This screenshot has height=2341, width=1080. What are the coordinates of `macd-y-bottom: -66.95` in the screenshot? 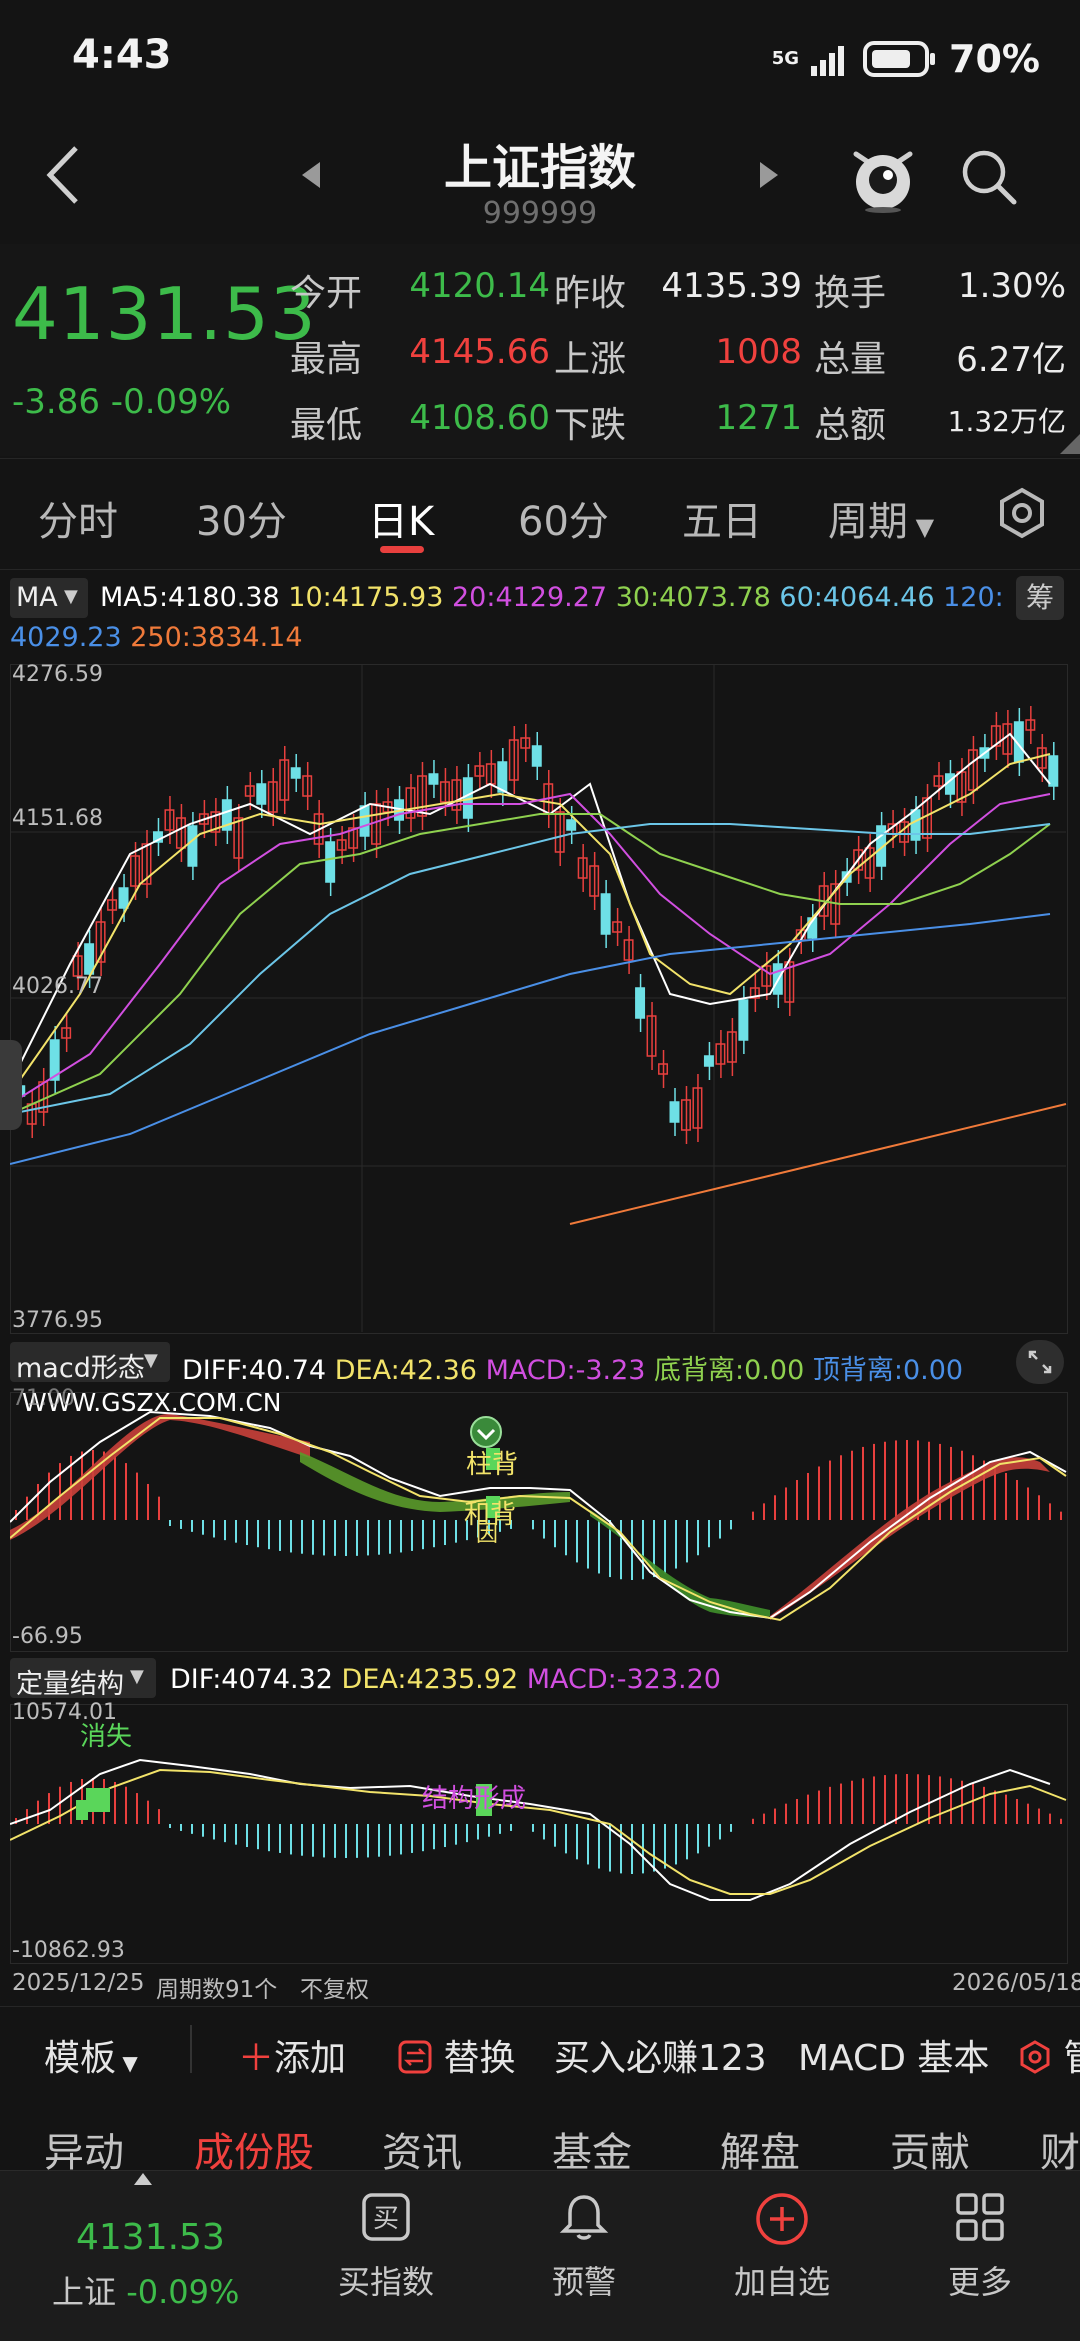 It's located at (47, 1636).